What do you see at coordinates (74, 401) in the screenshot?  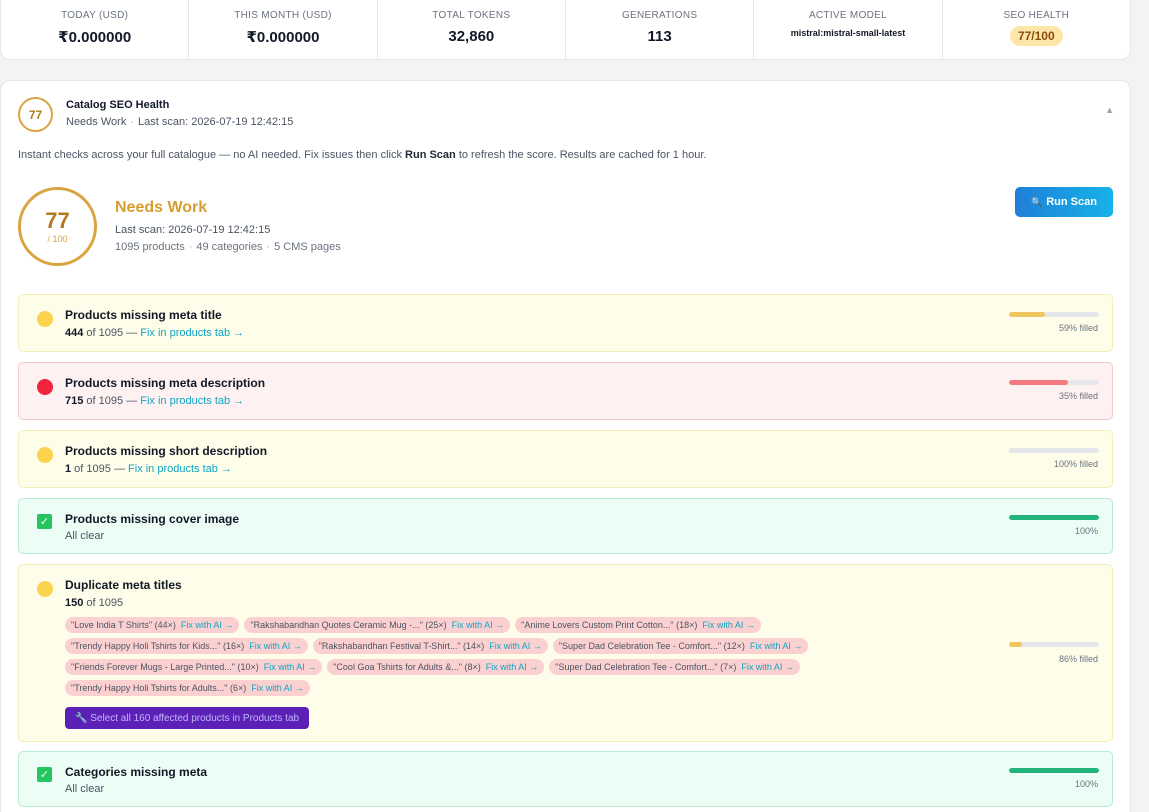 I see `missing-count: 715` at bounding box center [74, 401].